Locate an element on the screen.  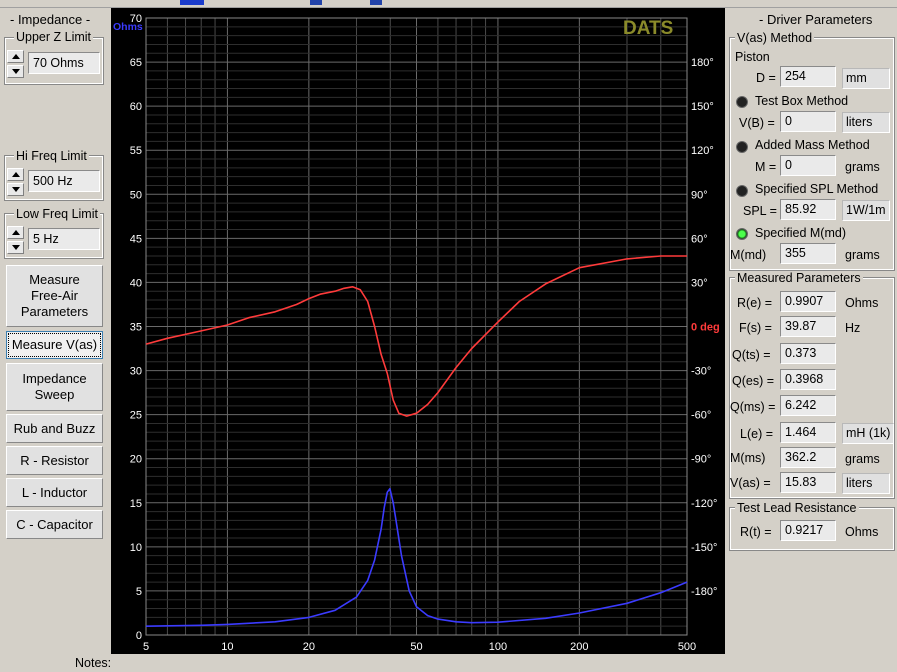
capacitor-button: C - Capacitor is located at coordinates (54, 524).